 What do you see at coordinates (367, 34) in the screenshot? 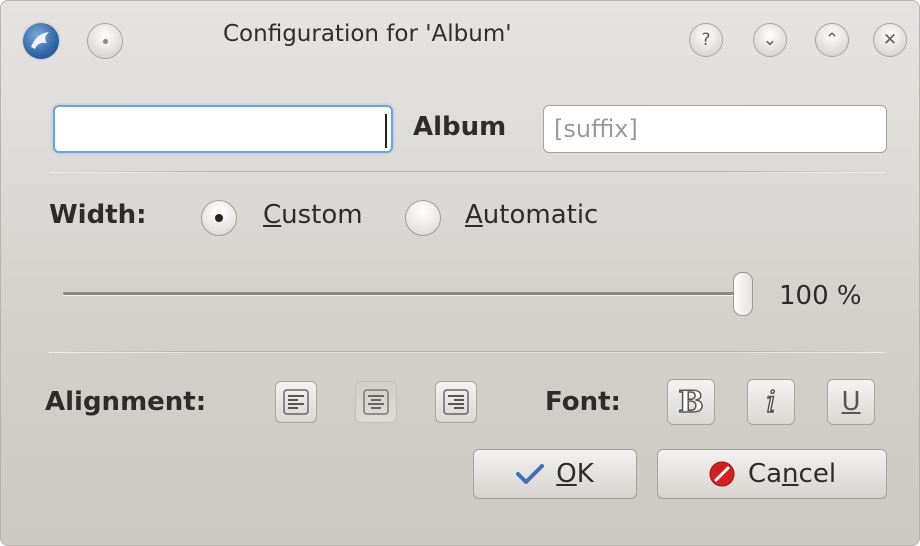
I see `window-title: Configuration for 'Album'` at bounding box center [367, 34].